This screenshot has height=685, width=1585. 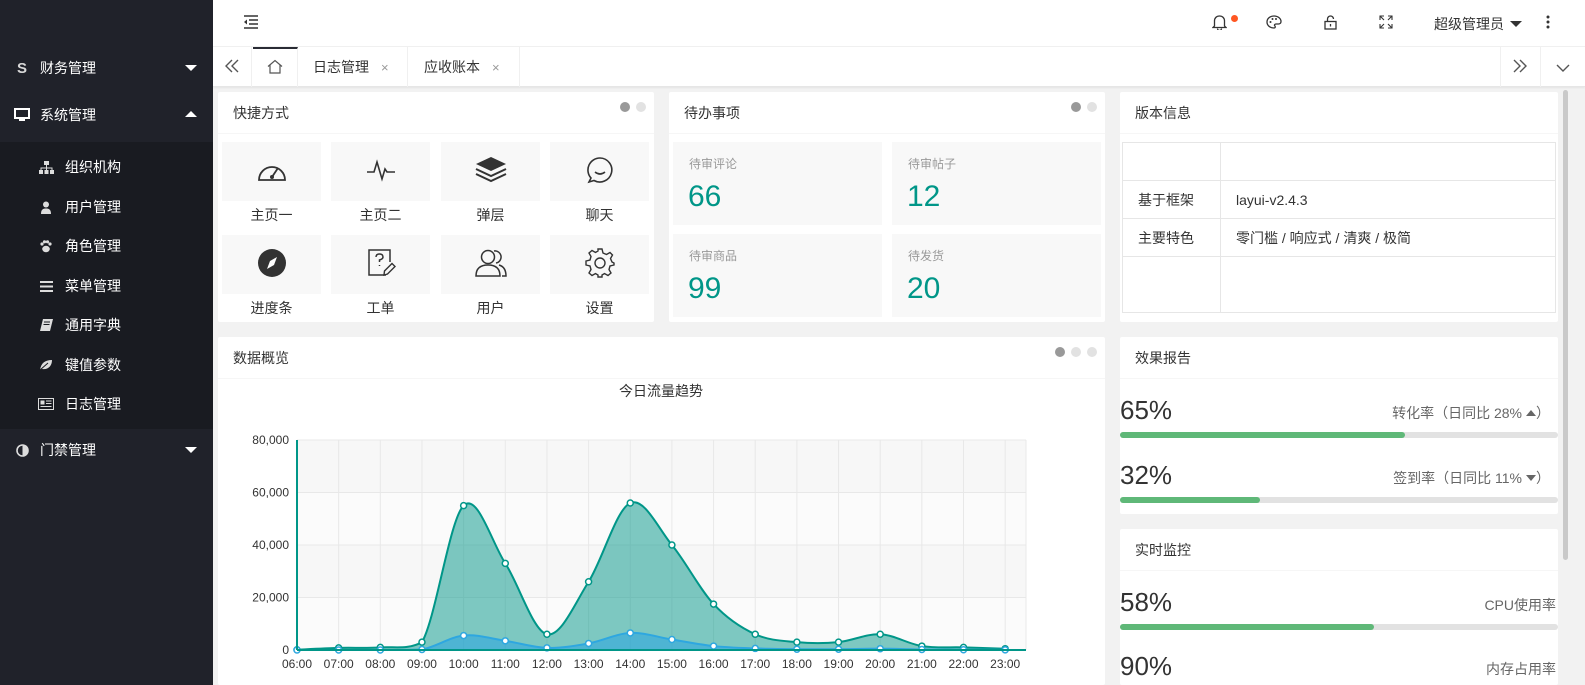 I want to click on fullscreen-icon, so click(x=1386, y=23).